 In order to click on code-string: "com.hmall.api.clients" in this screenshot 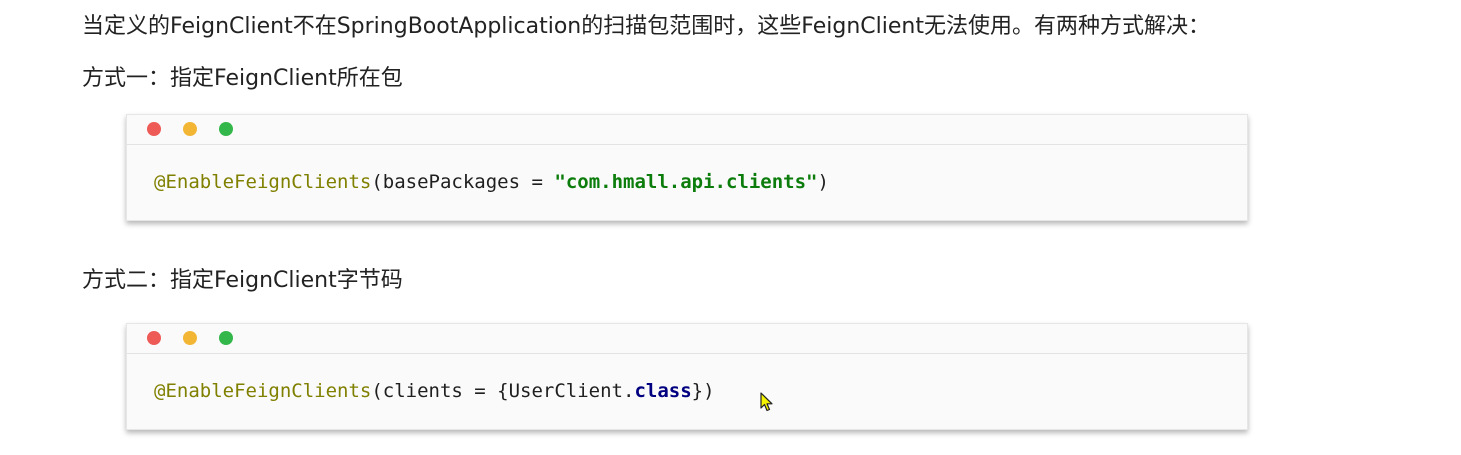, I will do `click(686, 182)`.